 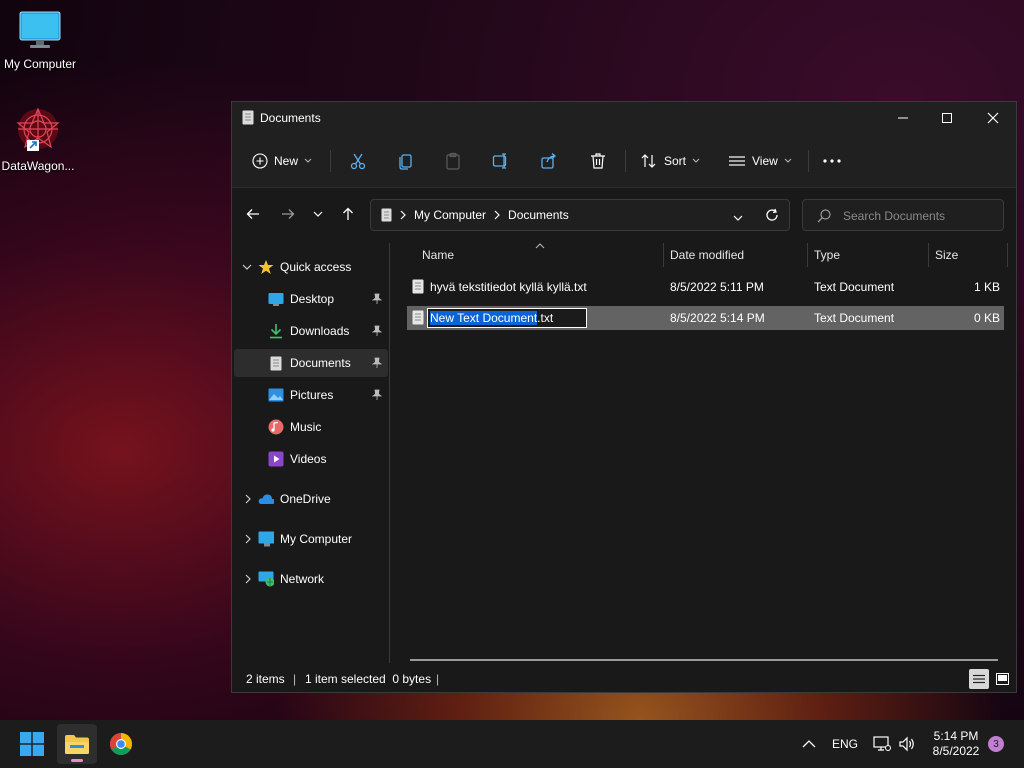 I want to click on column-header-date-modified: Date modified, so click(x=707, y=255).